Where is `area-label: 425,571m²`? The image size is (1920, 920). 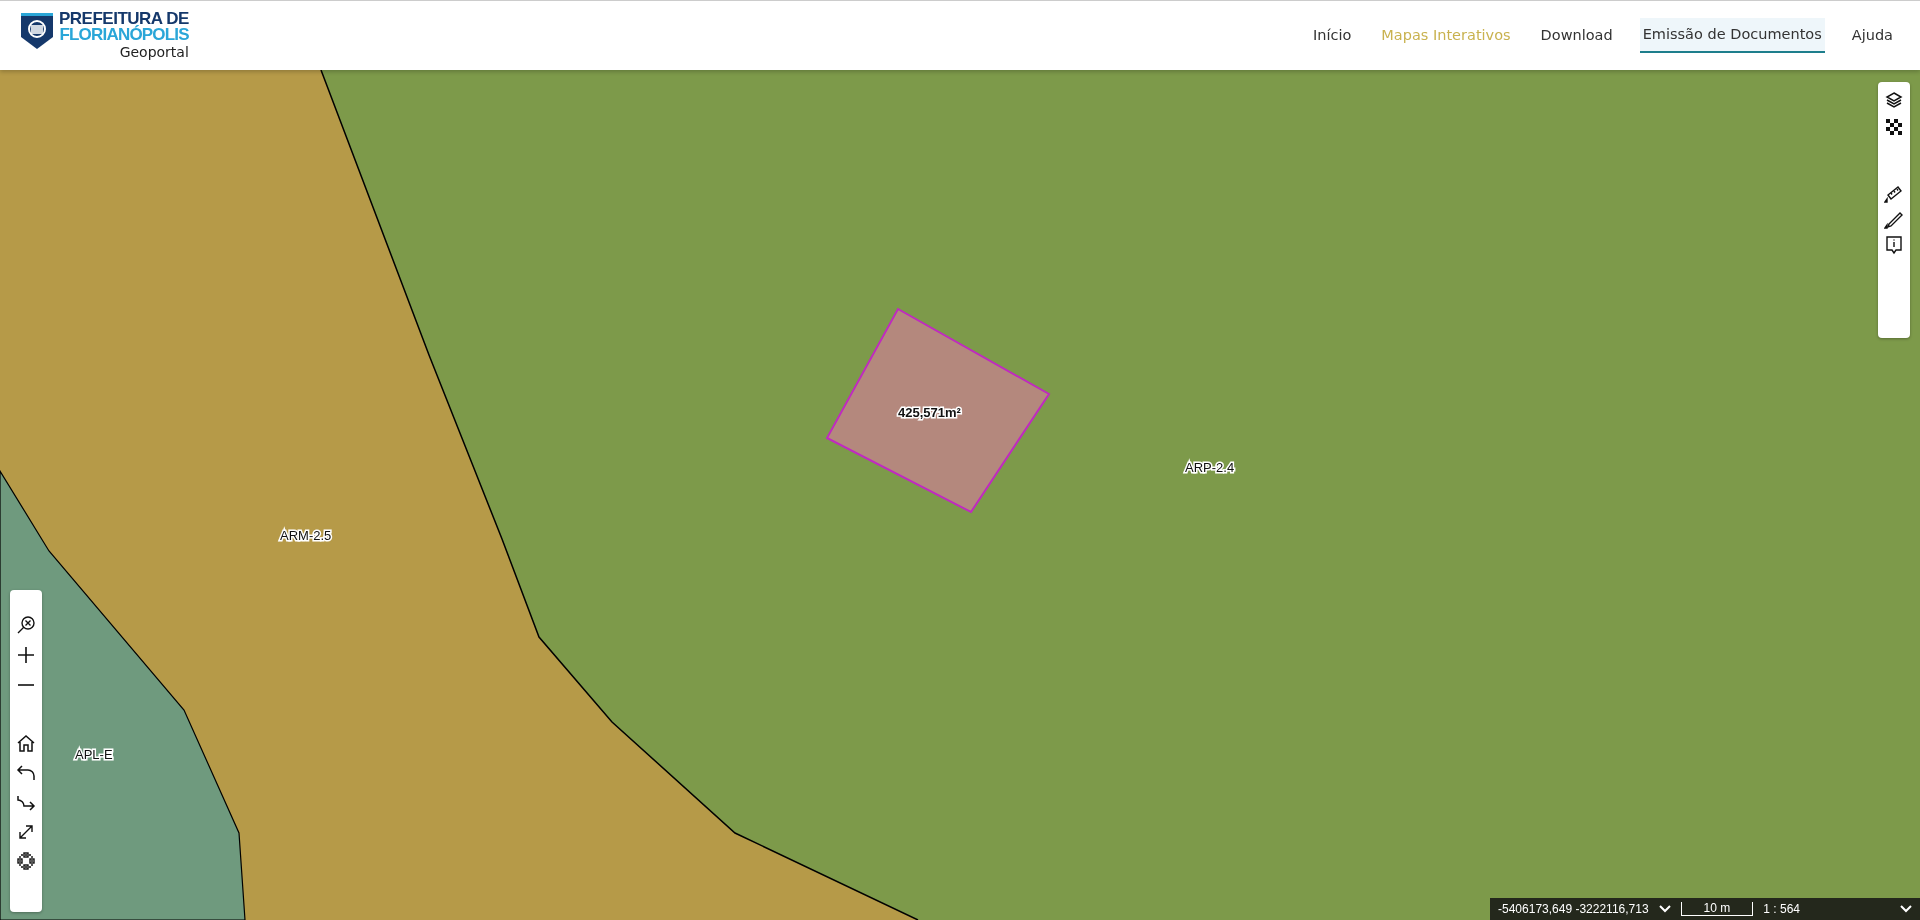 area-label: 425,571m² is located at coordinates (929, 412).